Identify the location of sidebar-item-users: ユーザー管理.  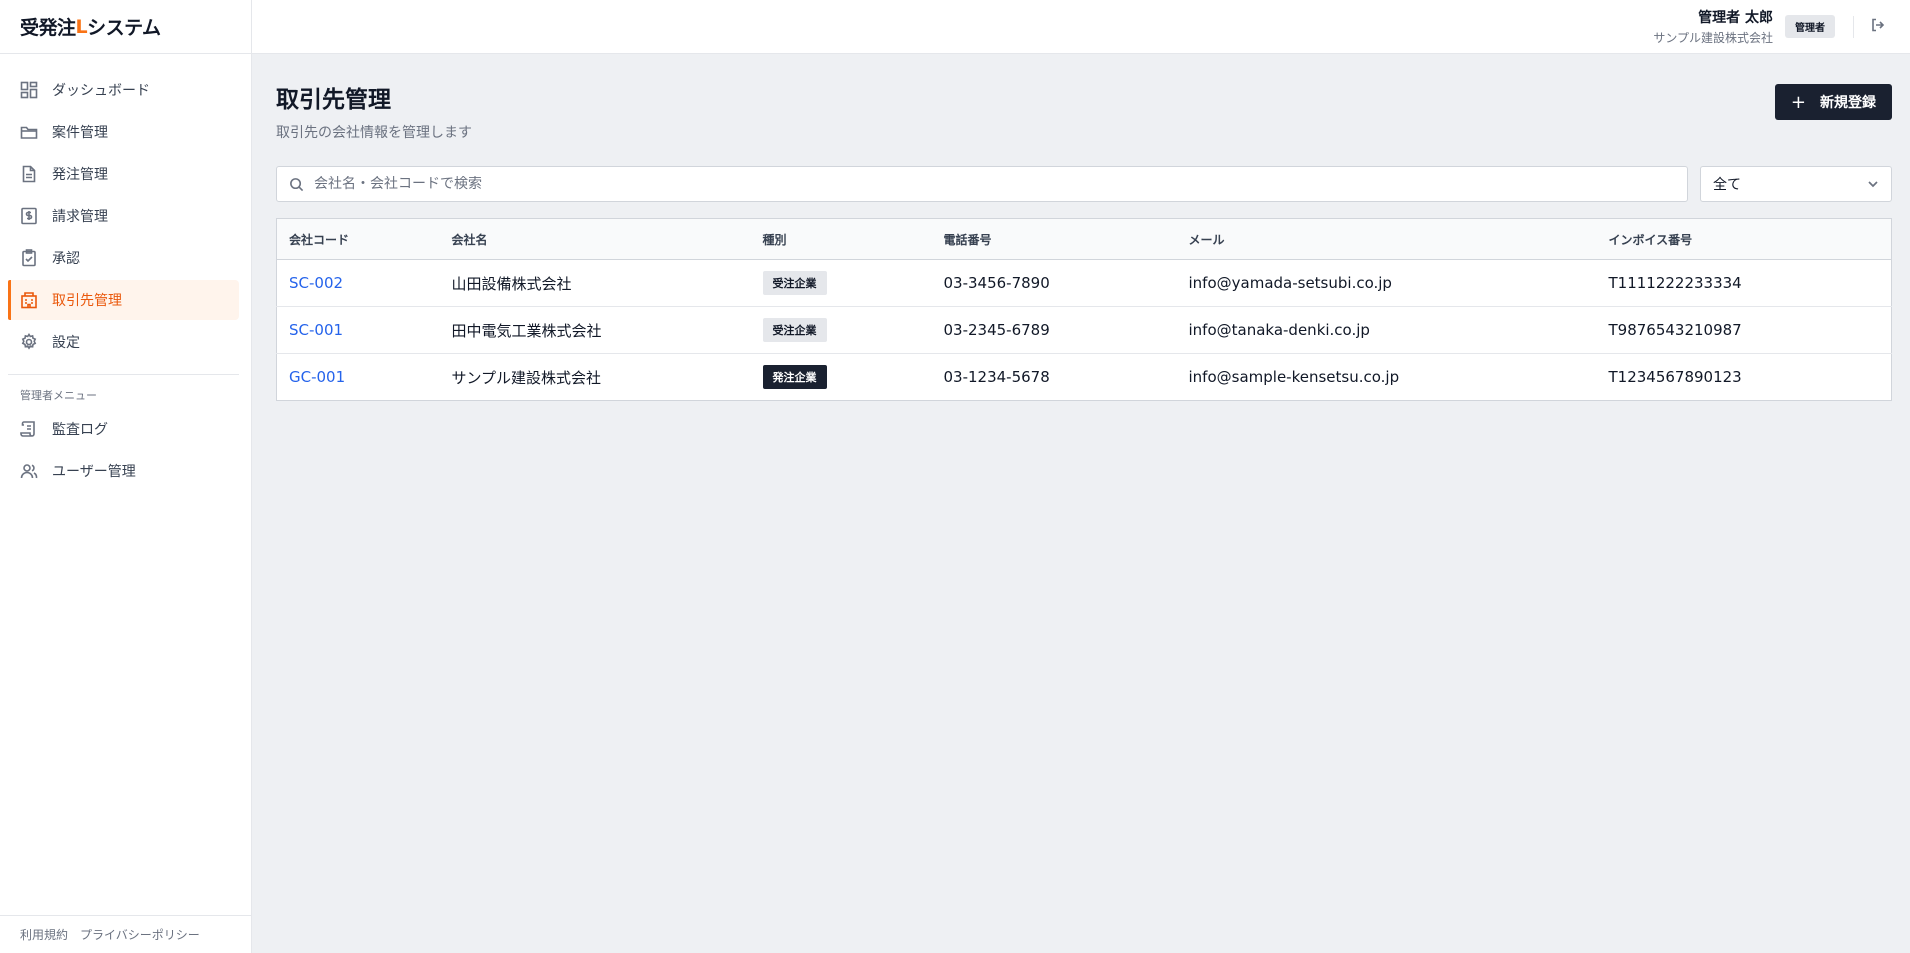
(123, 471).